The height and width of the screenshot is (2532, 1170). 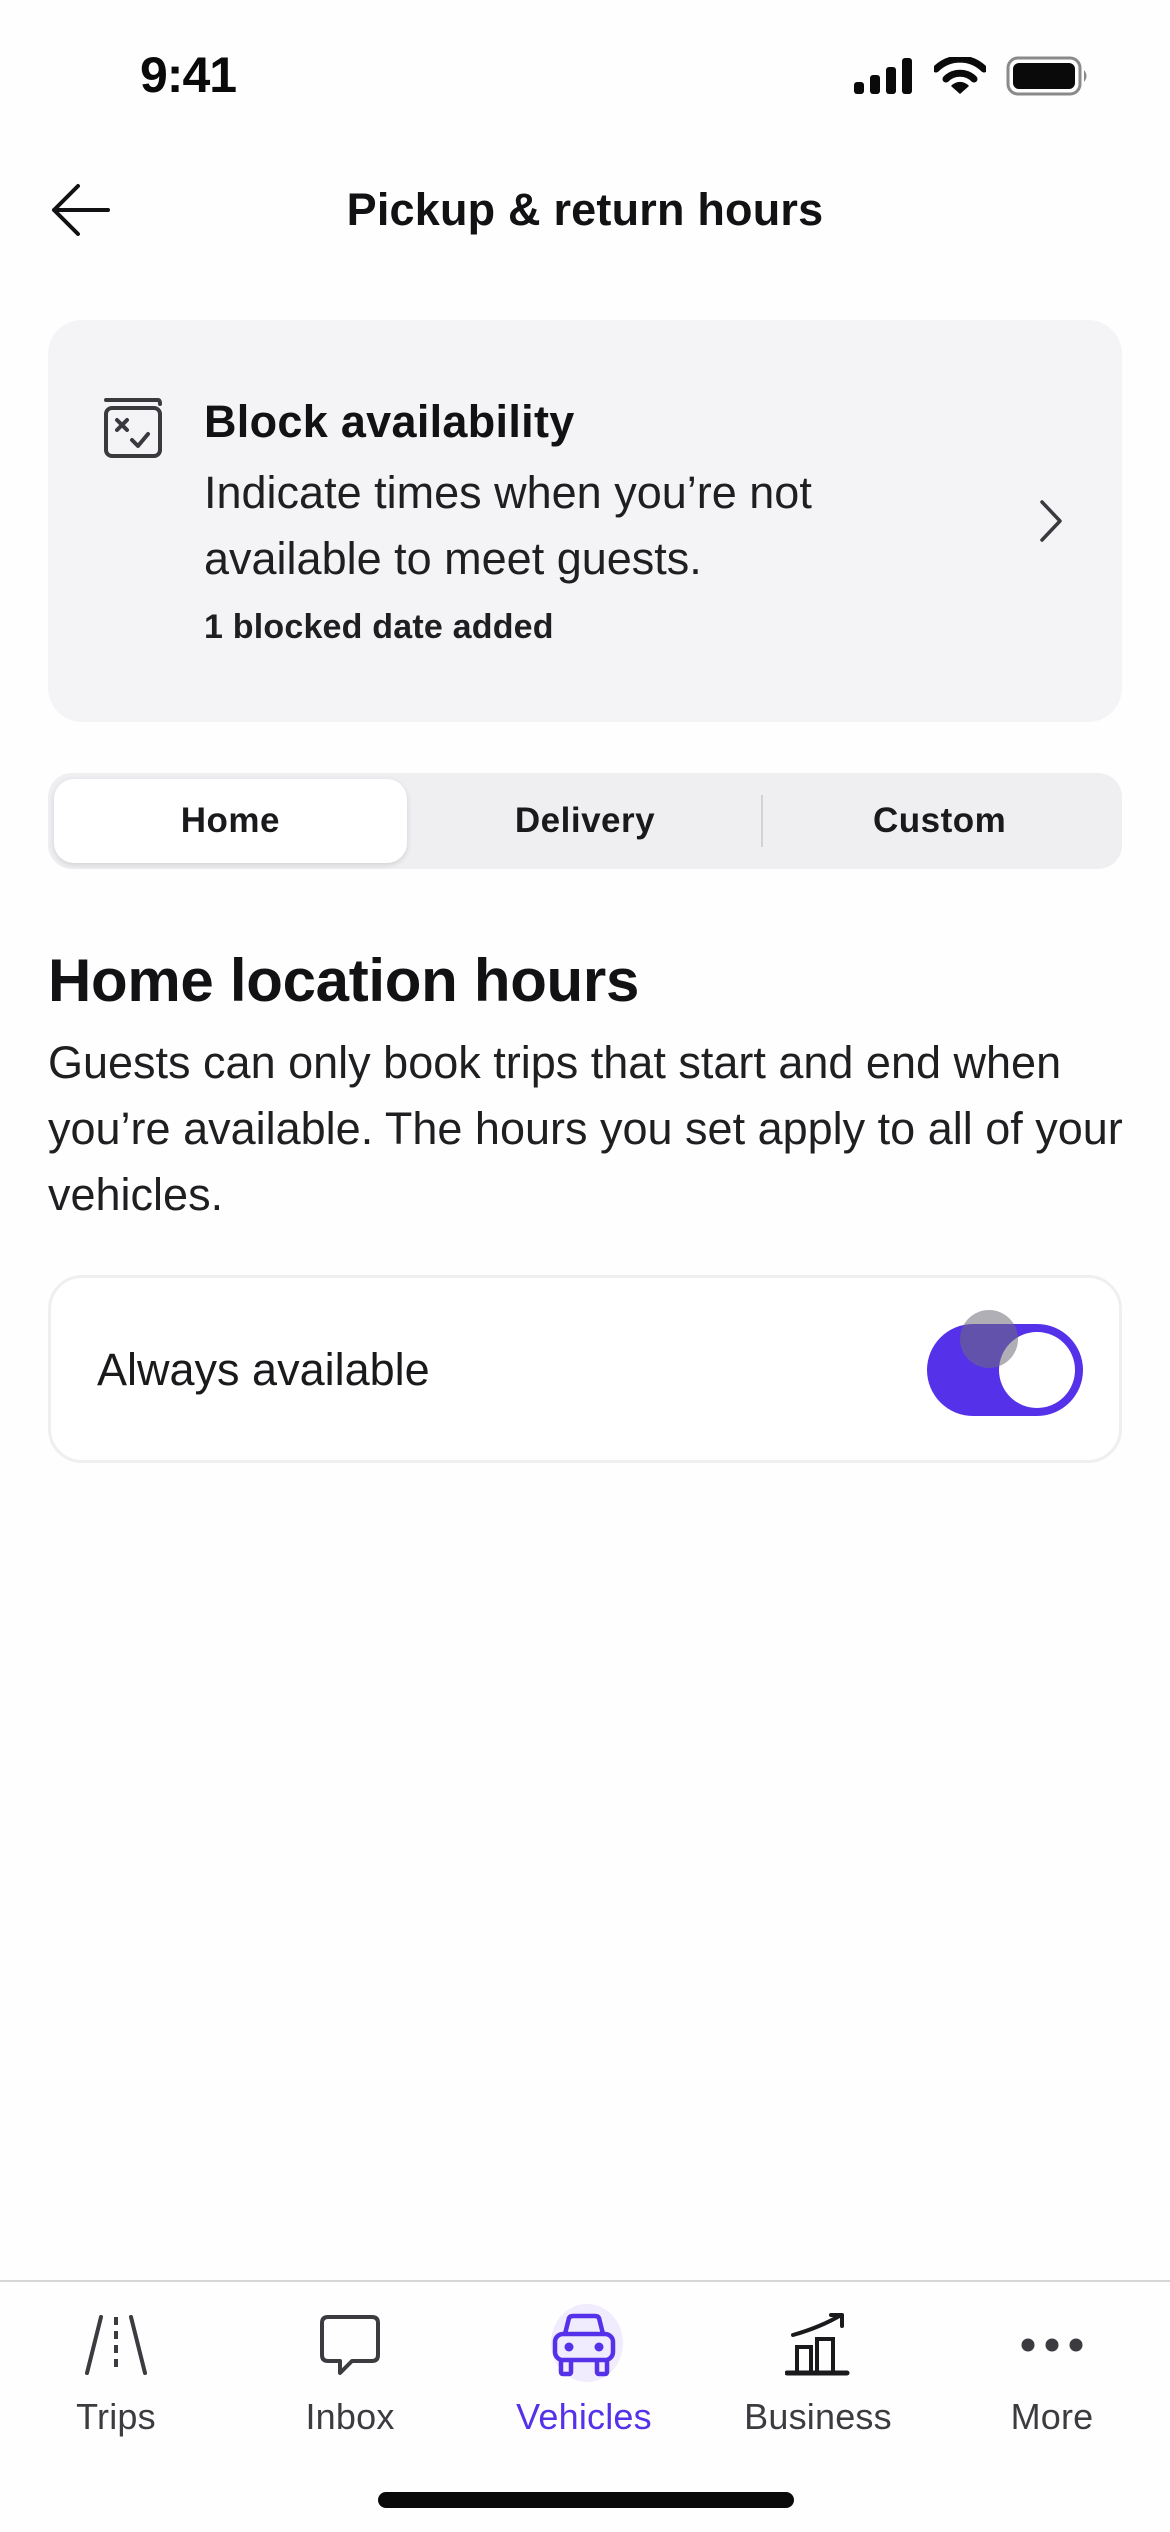 I want to click on status-time: 9:41, so click(x=188, y=75).